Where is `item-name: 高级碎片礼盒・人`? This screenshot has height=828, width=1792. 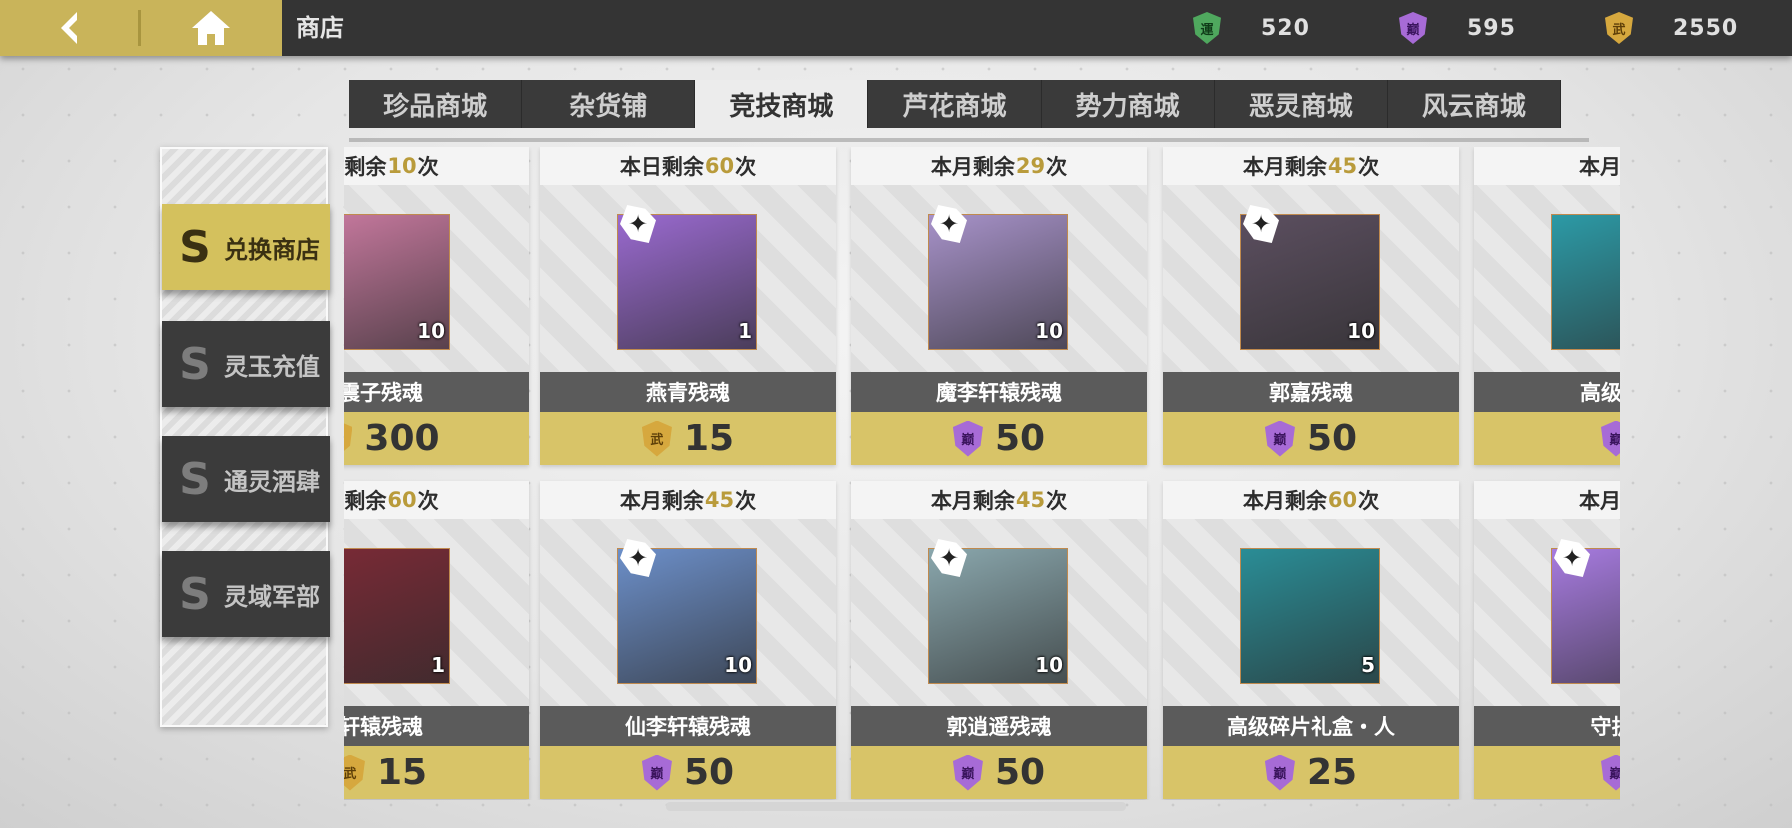 item-name: 高级碎片礼盒・人 is located at coordinates (1311, 726).